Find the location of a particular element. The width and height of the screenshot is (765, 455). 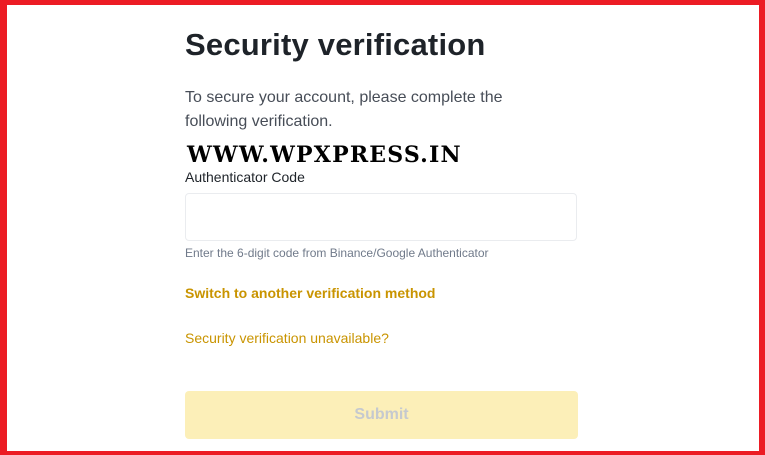

authenticator-code-label: Authenticator Code is located at coordinates (245, 177).